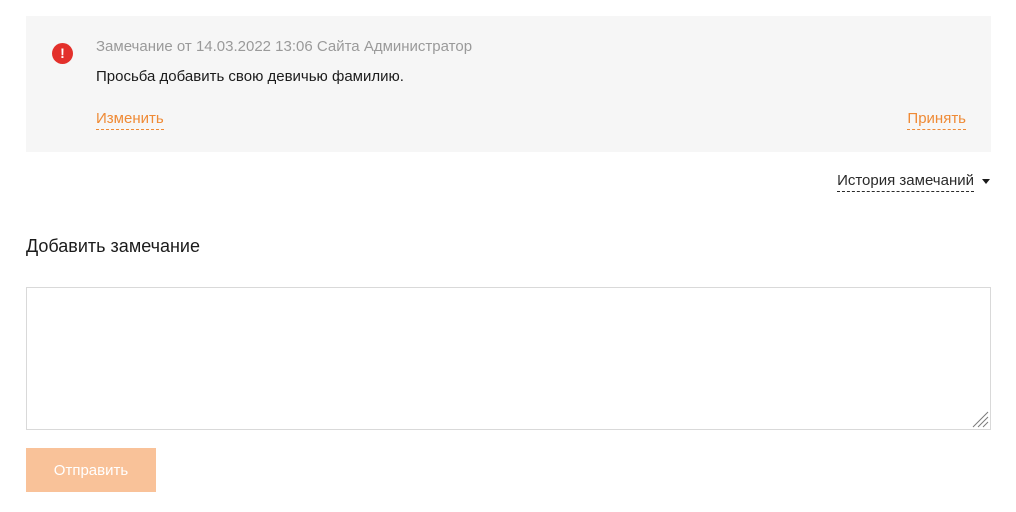 The width and height of the screenshot is (1016, 512). I want to click on exclamation-icon: !, so click(62, 53).